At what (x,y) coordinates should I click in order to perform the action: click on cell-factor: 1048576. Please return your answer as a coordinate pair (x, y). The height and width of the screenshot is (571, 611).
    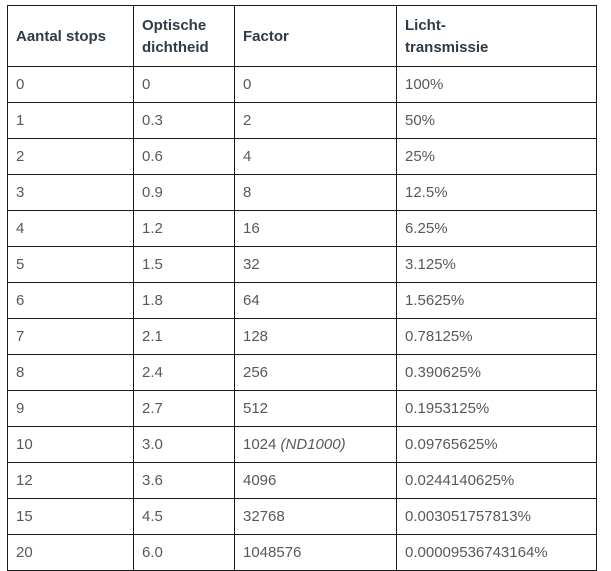
    Looking at the image, I should click on (315, 552).